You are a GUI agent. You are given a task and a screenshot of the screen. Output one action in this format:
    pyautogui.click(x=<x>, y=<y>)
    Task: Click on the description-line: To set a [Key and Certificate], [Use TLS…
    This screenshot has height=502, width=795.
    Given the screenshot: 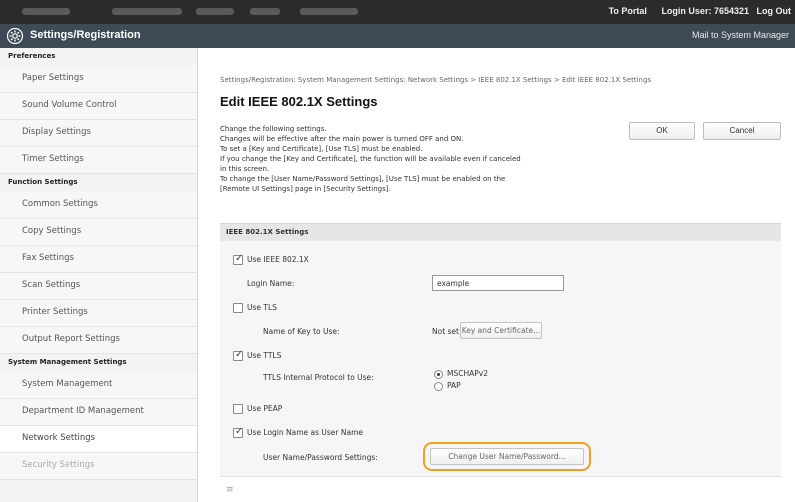 What is the action you would take?
    pyautogui.click(x=321, y=149)
    